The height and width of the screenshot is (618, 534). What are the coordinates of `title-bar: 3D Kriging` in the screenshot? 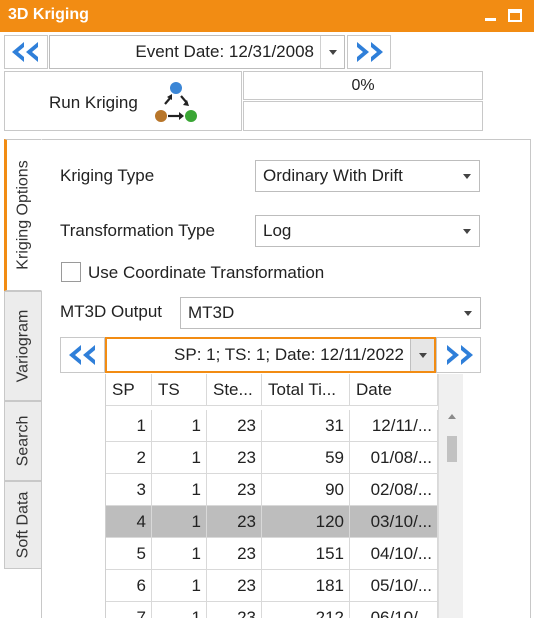 It's located at (267, 16).